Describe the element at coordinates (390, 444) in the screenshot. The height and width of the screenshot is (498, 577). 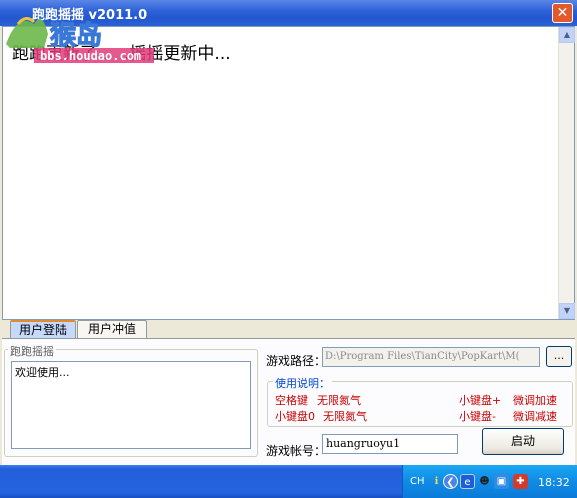
I see `account-input: huangruoyu1` at that location.